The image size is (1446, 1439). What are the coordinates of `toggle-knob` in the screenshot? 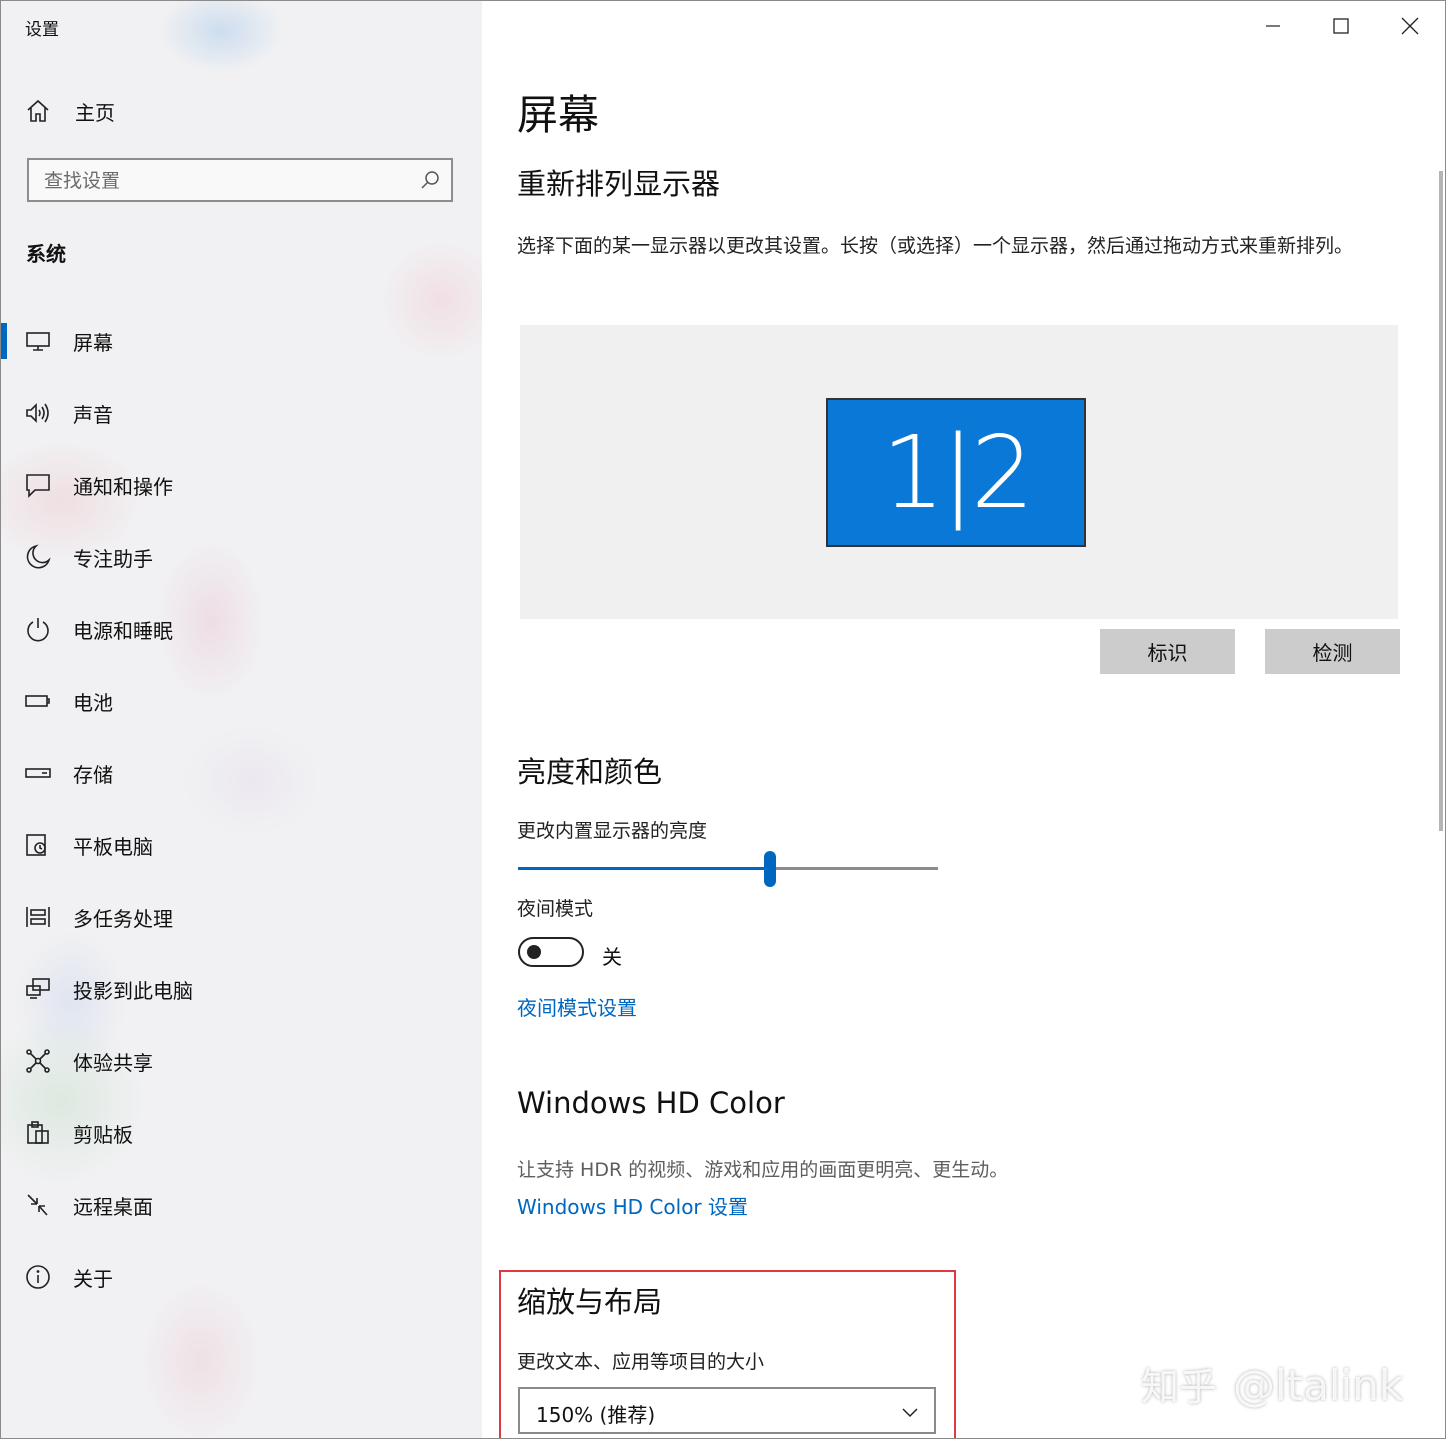 It's located at (534, 952).